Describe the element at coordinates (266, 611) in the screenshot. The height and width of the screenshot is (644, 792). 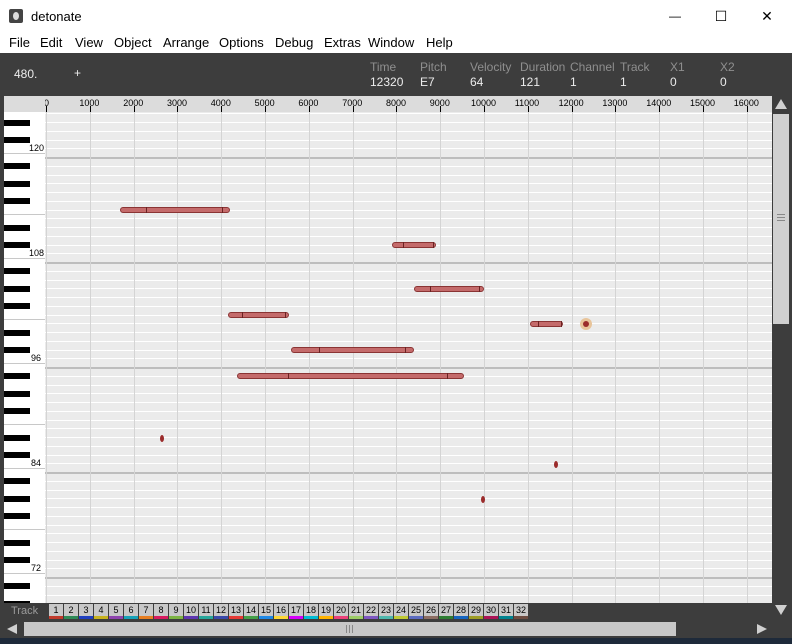
I see `track-button: 15` at that location.